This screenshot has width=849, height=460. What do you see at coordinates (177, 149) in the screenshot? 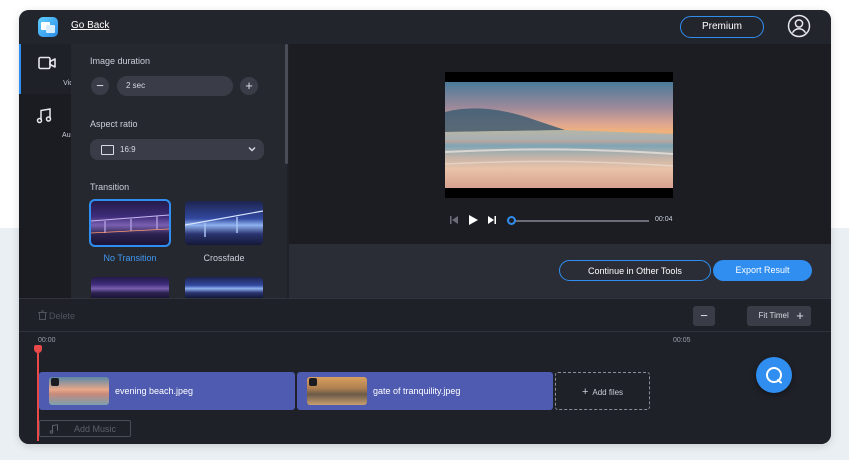
I see `aspect-ratio-select: 16:9` at bounding box center [177, 149].